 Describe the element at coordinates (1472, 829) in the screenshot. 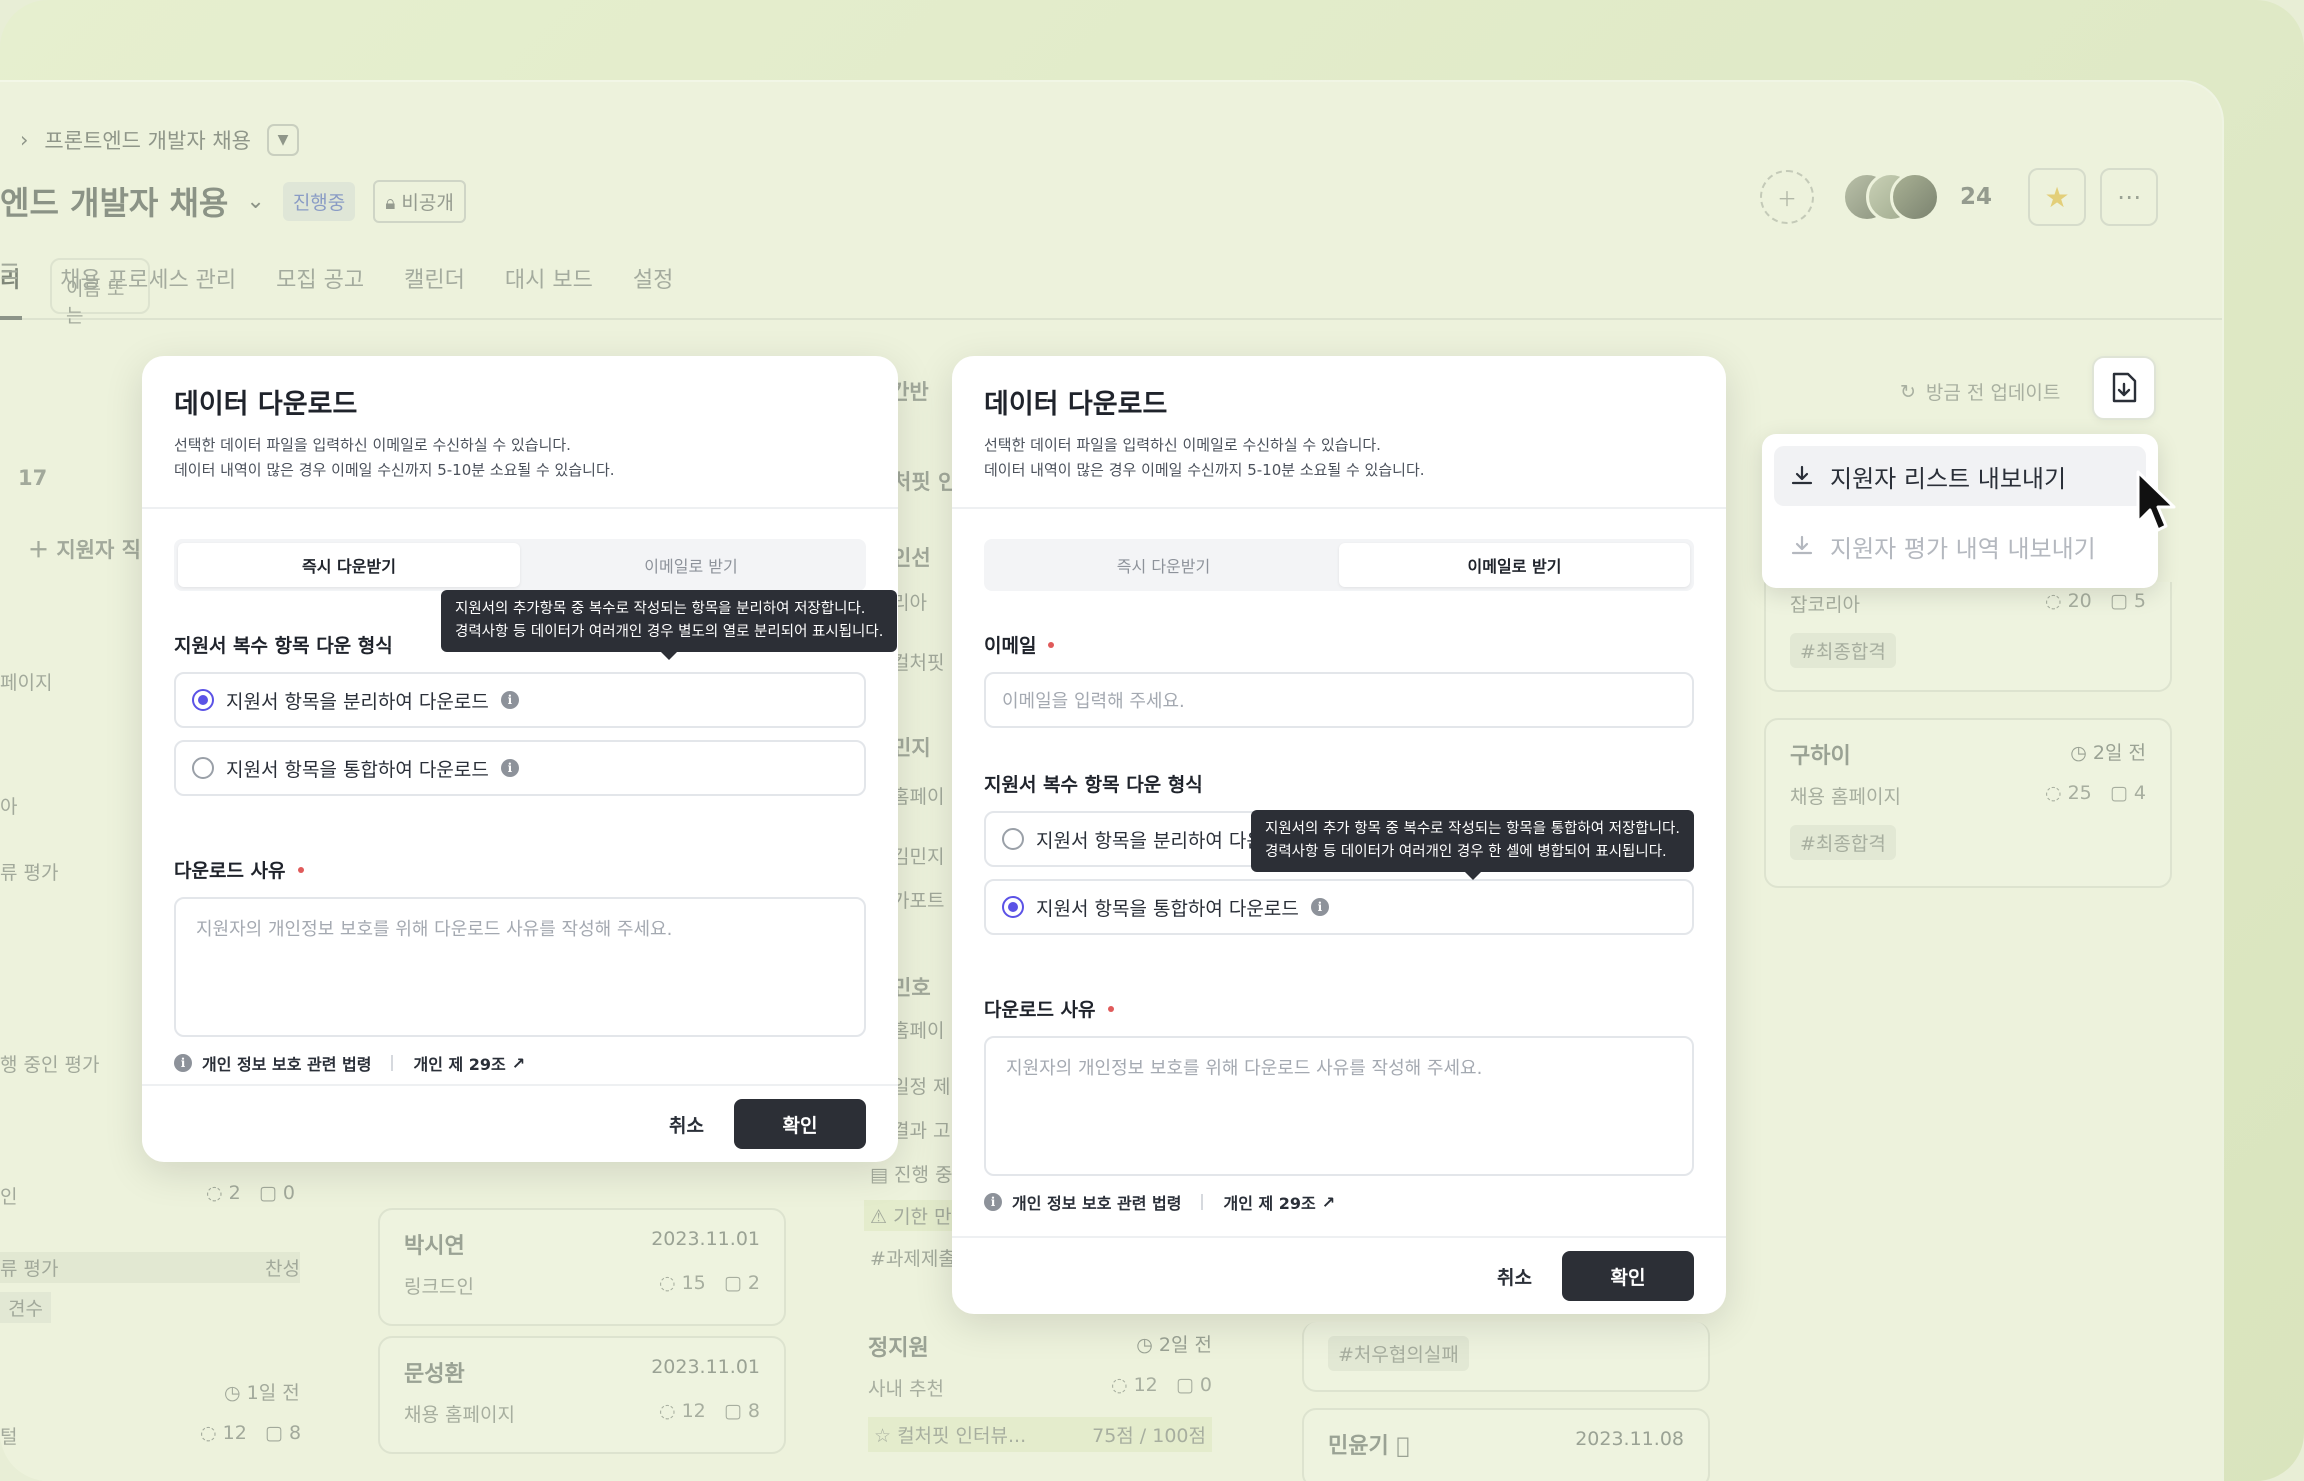

I see `tooltip-line: 지원서의 추가 항목 중 복수로 작성되는 항목을 통합하여 저장합니다.` at that location.